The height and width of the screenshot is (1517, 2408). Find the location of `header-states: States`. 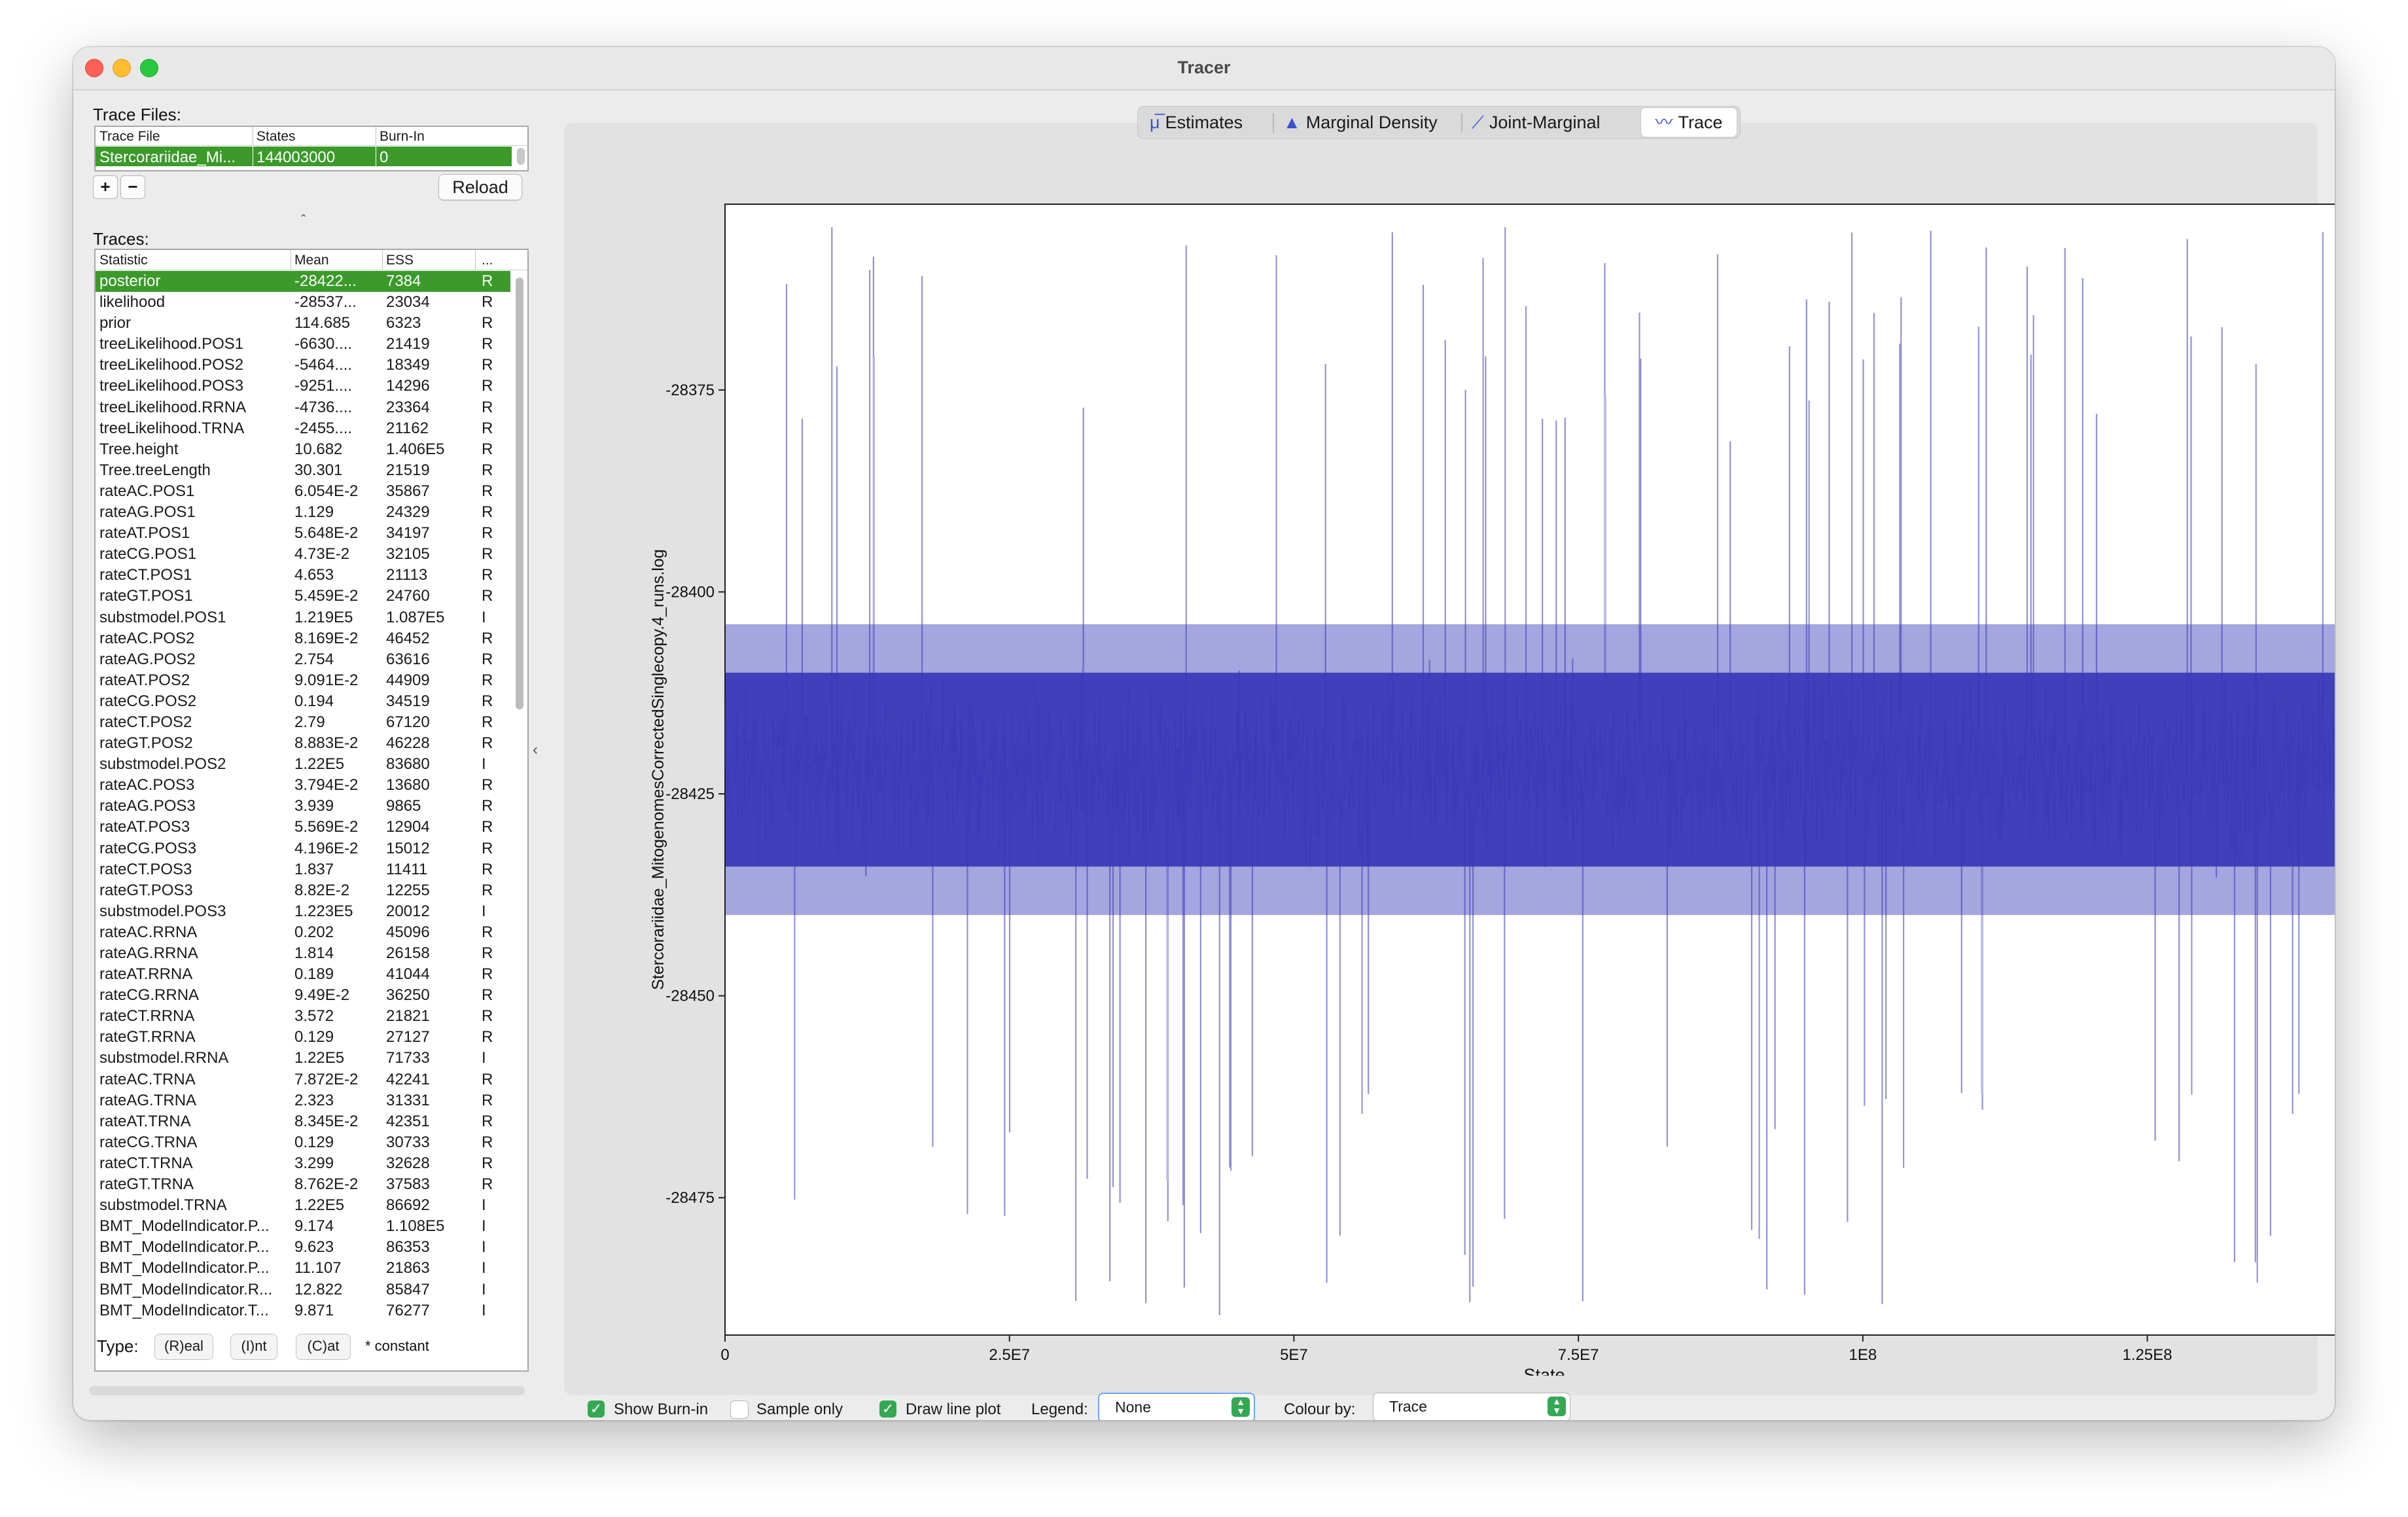

header-states: States is located at coordinates (276, 137).